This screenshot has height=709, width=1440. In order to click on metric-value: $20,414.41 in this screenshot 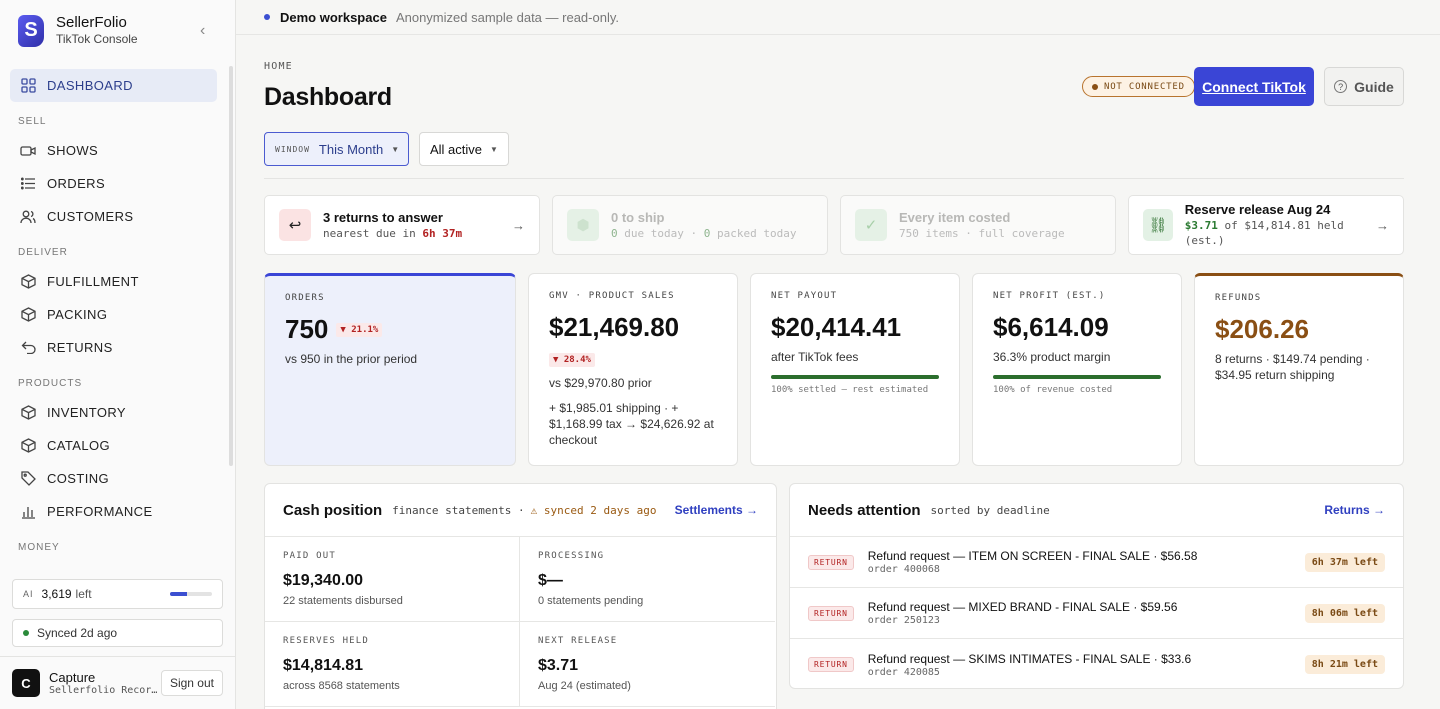, I will do `click(836, 327)`.